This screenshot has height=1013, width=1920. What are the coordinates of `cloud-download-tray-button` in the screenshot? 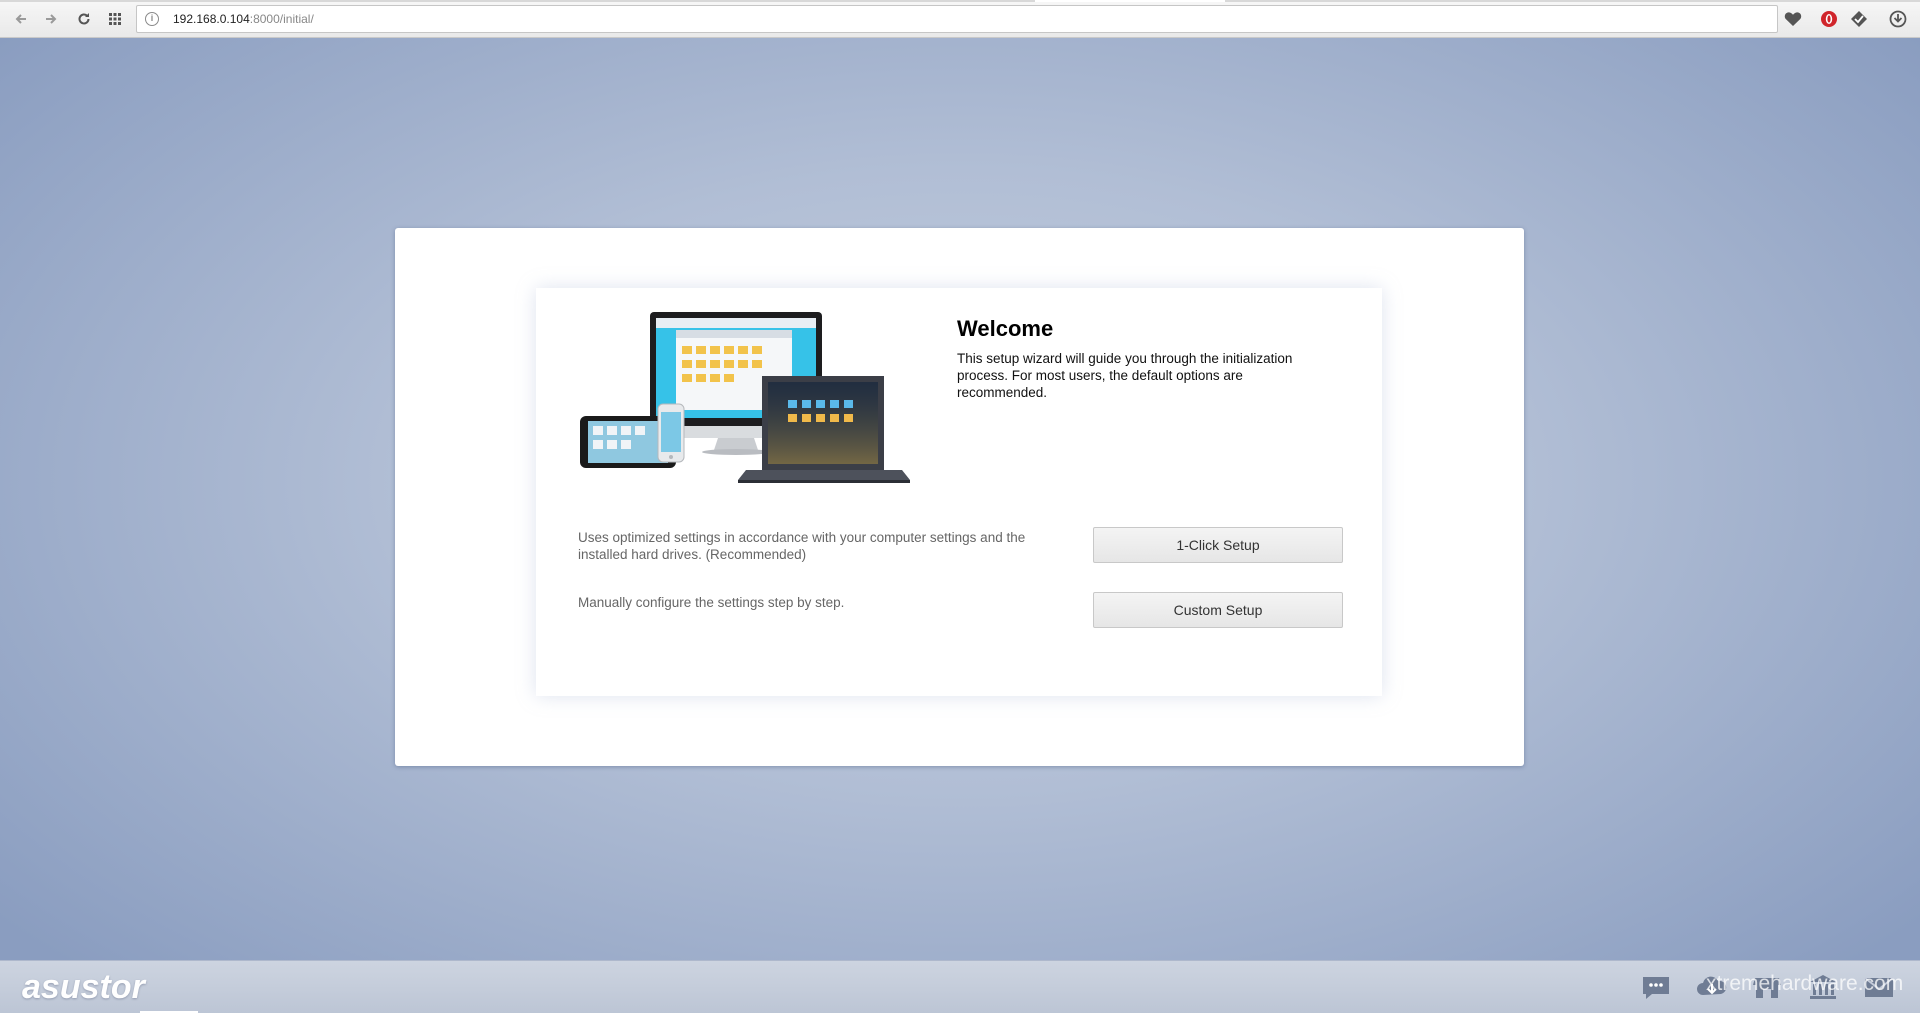 It's located at (1712, 987).